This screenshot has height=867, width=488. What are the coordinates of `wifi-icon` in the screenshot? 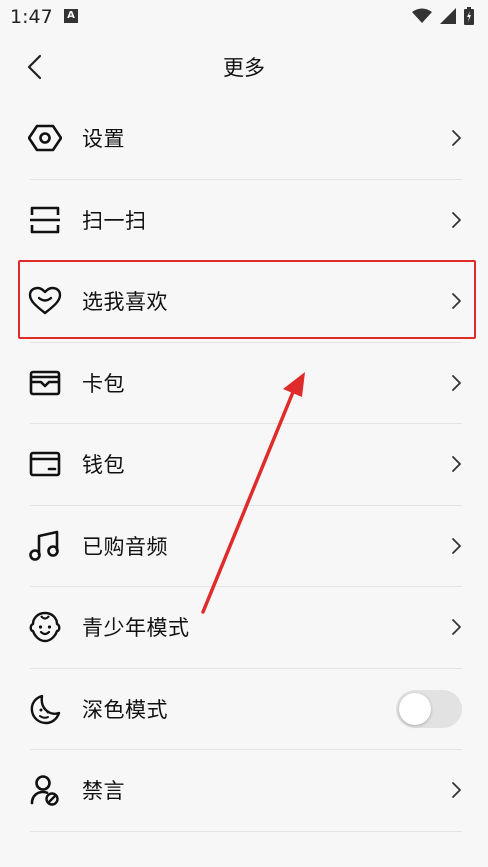 It's located at (422, 18).